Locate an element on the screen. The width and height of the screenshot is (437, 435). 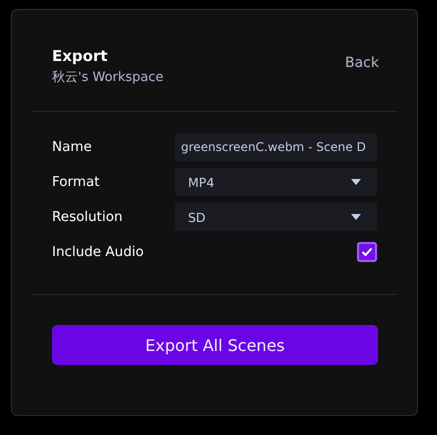
workspace-name: 秋云's Workspace is located at coordinates (108, 78).